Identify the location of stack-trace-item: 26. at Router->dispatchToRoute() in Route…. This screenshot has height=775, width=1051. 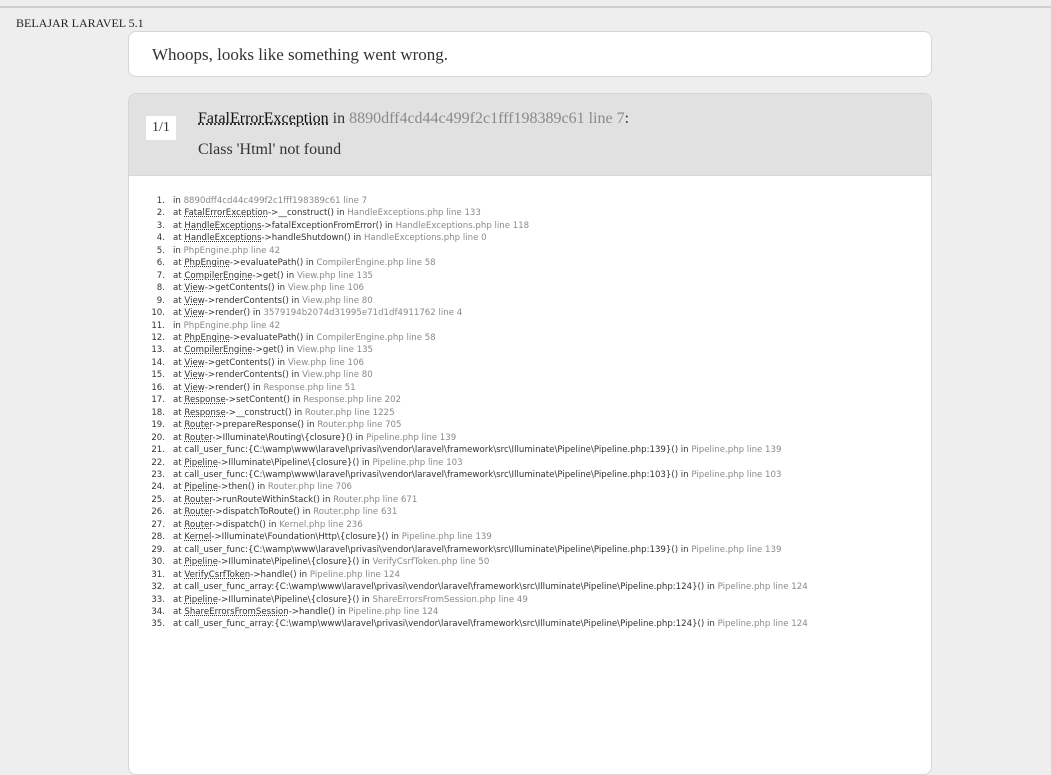
(530, 512).